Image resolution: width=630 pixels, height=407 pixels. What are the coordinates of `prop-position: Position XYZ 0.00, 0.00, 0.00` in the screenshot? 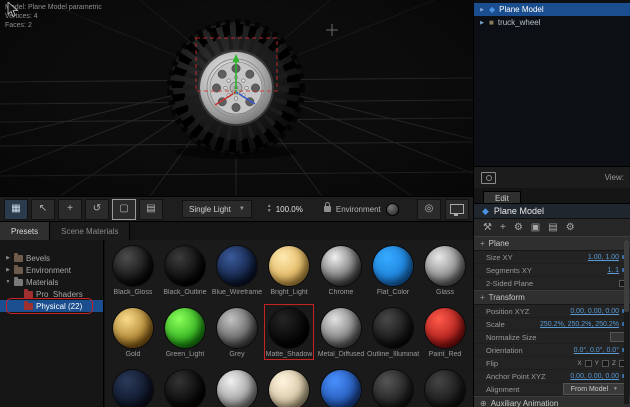 It's located at (552, 311).